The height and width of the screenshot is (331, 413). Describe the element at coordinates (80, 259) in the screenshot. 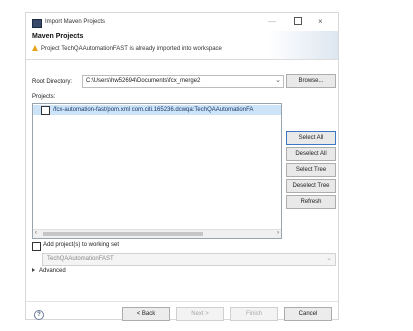

I see `working-set-value: TechQAAutomationFAST` at that location.